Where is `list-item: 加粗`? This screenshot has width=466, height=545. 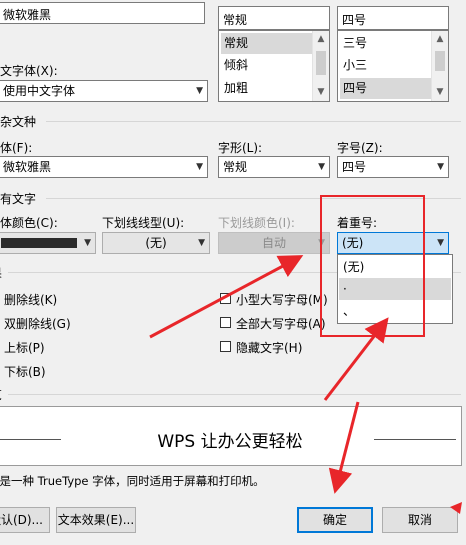
list-item: 加粗 is located at coordinates (267, 88).